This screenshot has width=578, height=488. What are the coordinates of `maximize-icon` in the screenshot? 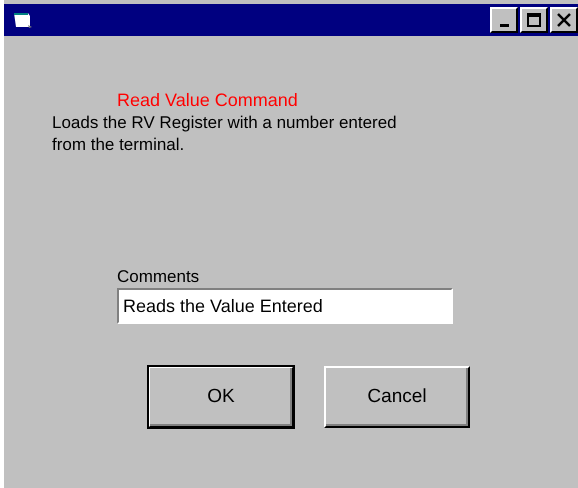 It's located at (534, 20).